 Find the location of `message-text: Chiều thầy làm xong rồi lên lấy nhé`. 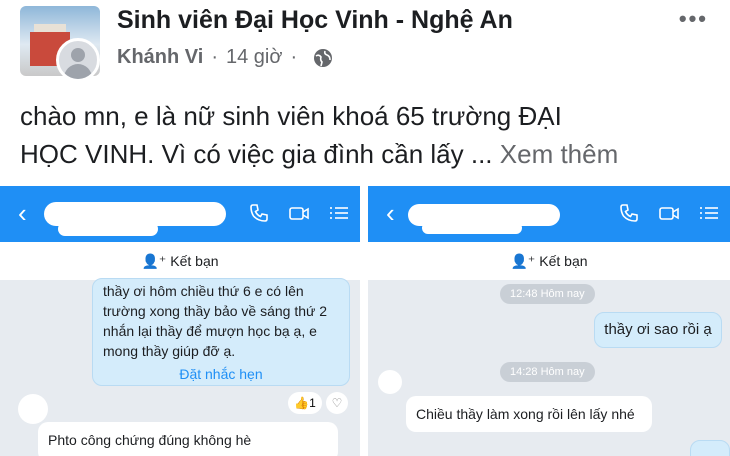

message-text: Chiều thầy làm xong rồi lên lấy nhé is located at coordinates (525, 414).